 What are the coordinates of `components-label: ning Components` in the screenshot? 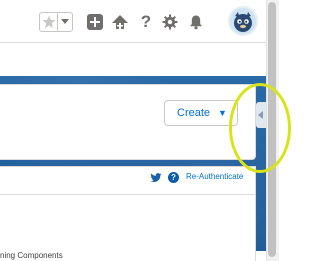 It's located at (31, 255).